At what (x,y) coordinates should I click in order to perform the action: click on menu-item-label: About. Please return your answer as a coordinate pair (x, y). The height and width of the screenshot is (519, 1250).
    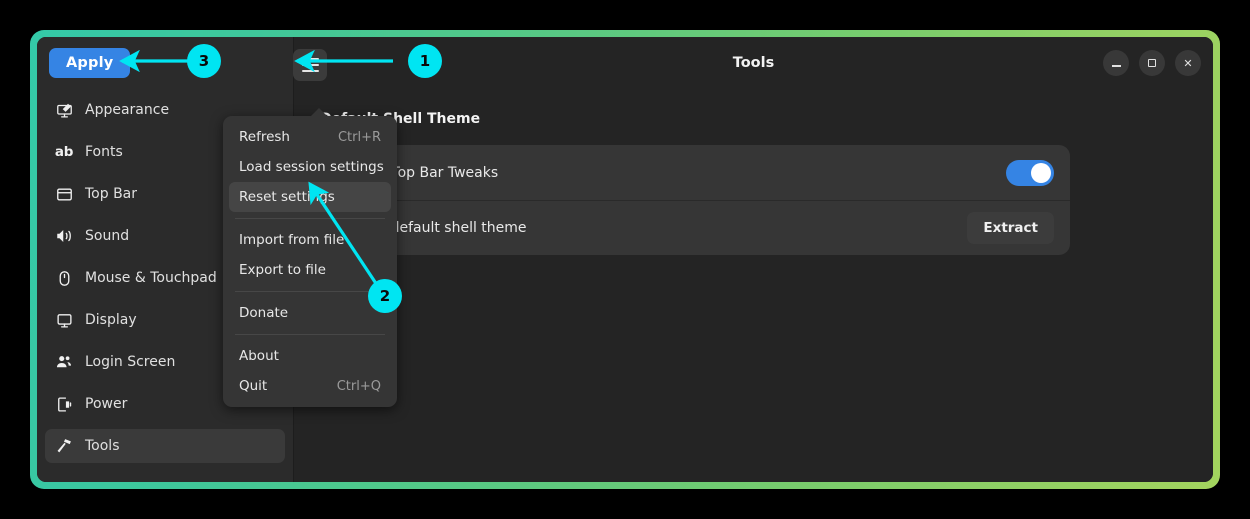
    Looking at the image, I should click on (259, 356).